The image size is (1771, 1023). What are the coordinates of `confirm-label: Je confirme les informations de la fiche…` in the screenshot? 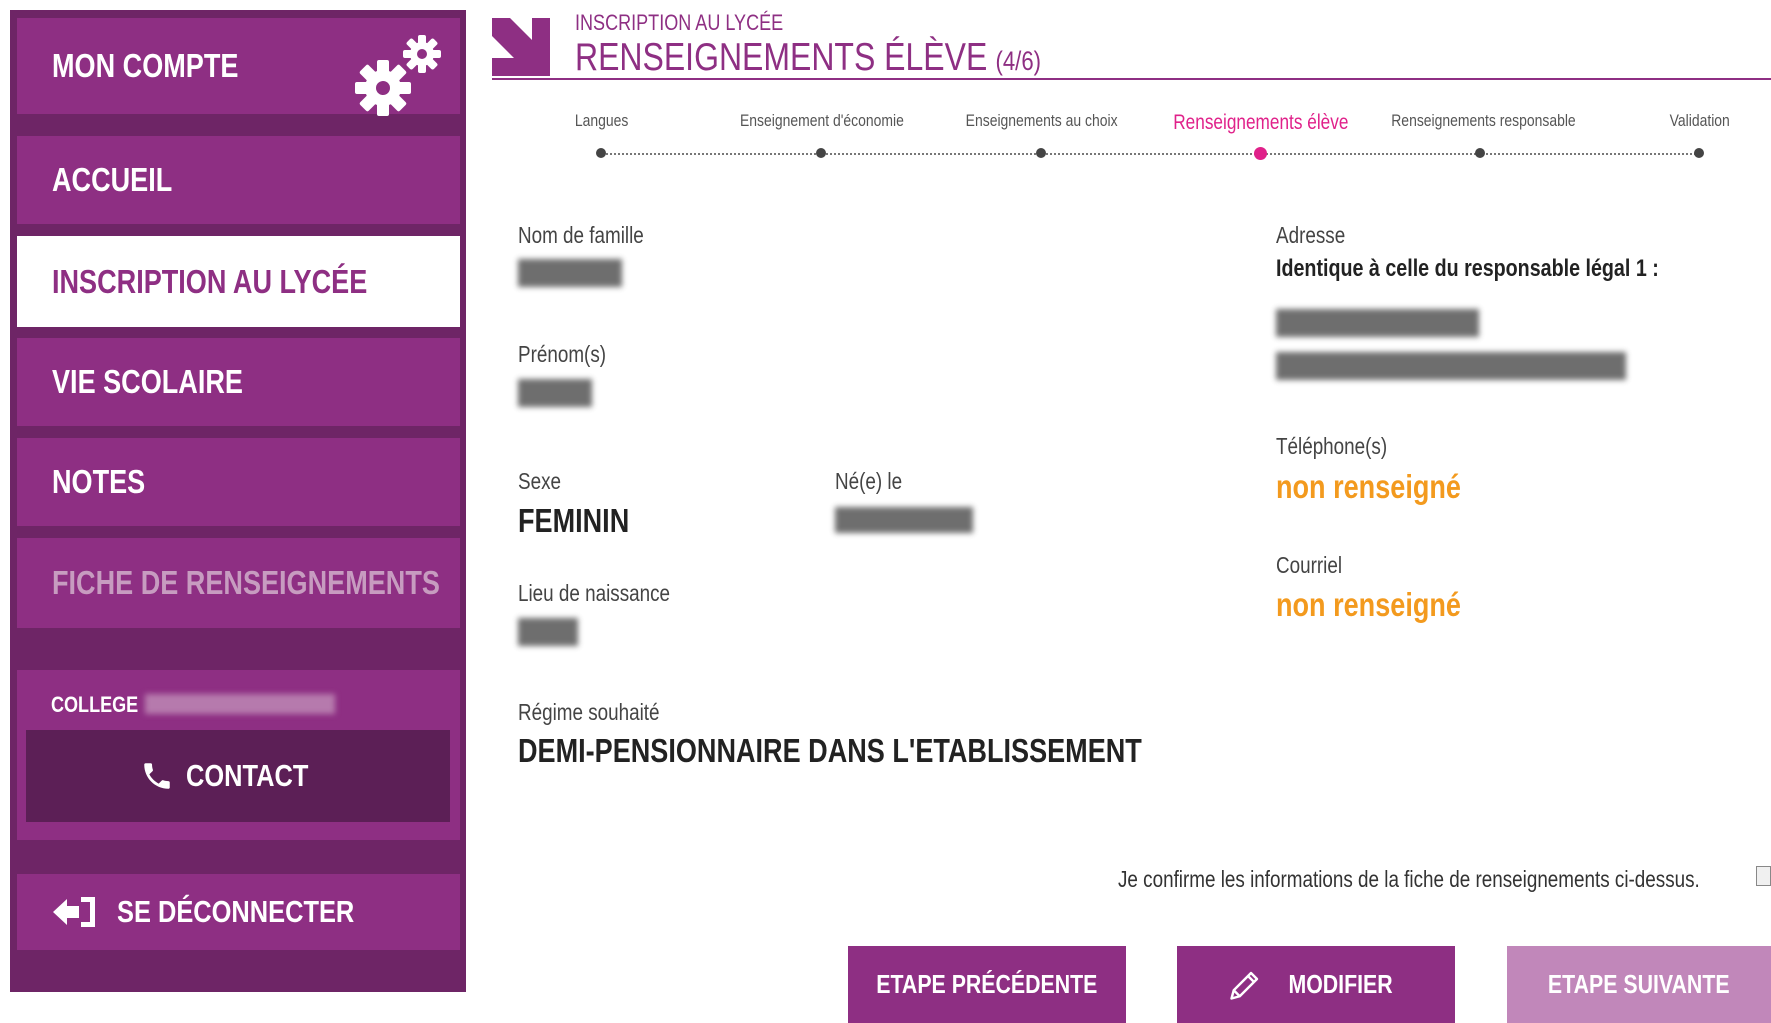 It's located at (1409, 879).